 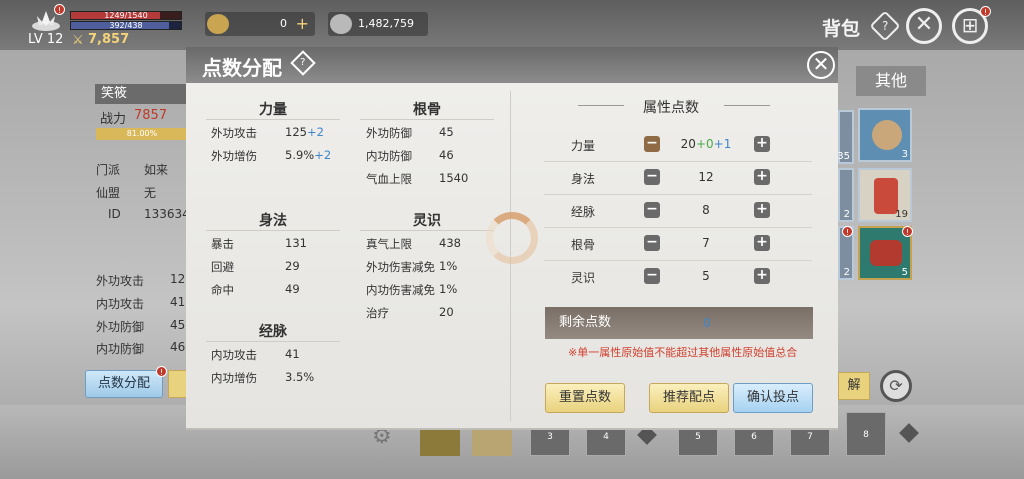 What do you see at coordinates (46, 39) in the screenshot?
I see `player-level: LV 12` at bounding box center [46, 39].